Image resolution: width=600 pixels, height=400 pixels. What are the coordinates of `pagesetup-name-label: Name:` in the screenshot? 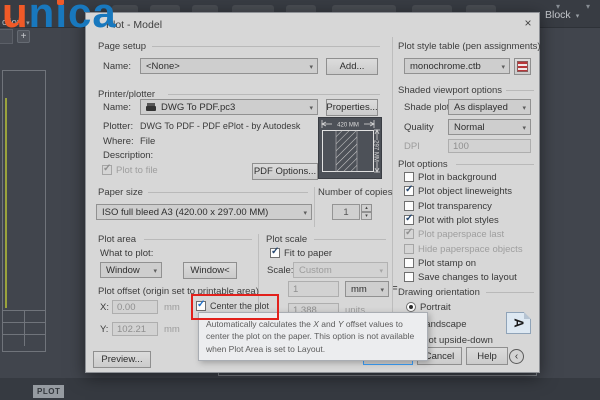 It's located at (117, 66).